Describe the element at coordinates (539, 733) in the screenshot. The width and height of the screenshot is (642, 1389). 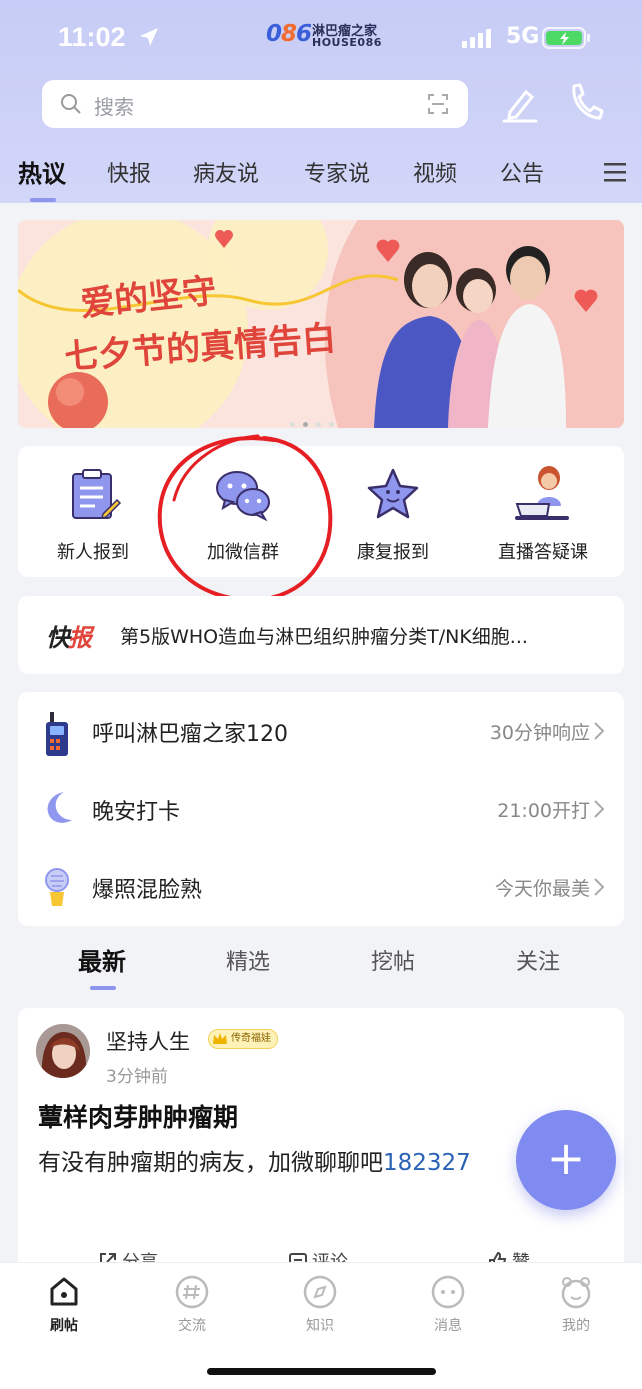
I see `list-row-hint: 30分钟响应` at that location.